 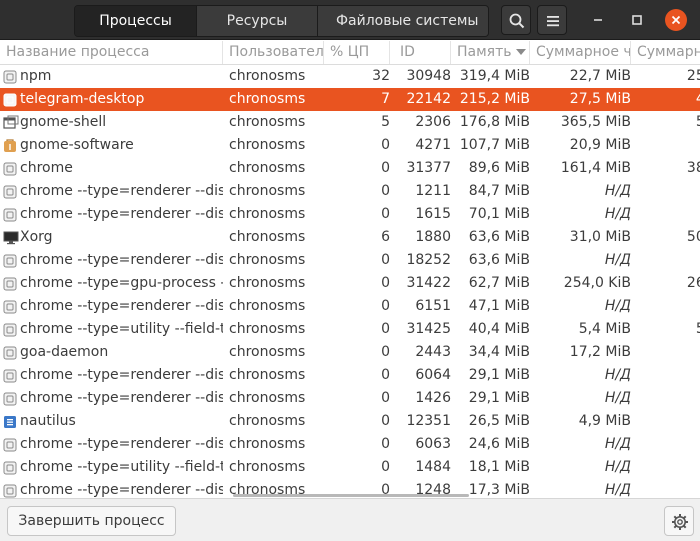 What do you see at coordinates (433, 467) in the screenshot?
I see `process-id: 1484` at bounding box center [433, 467].